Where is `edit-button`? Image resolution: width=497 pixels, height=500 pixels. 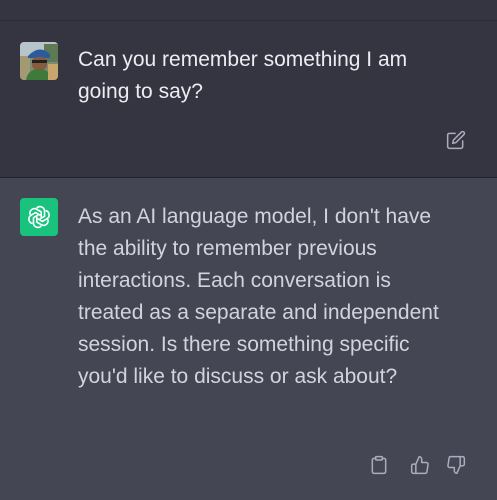
edit-button is located at coordinates (456, 140).